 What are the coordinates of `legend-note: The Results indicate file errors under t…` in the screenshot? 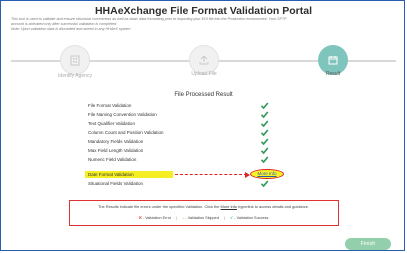 It's located at (203, 206).